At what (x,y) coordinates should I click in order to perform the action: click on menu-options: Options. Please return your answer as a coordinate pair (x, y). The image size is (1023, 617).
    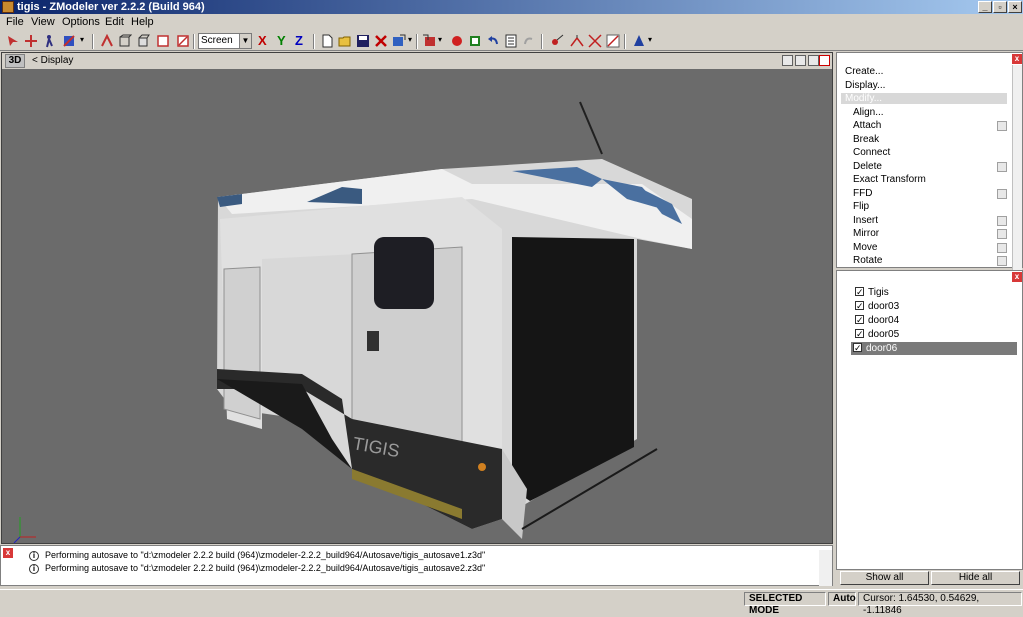
    Looking at the image, I should click on (81, 22).